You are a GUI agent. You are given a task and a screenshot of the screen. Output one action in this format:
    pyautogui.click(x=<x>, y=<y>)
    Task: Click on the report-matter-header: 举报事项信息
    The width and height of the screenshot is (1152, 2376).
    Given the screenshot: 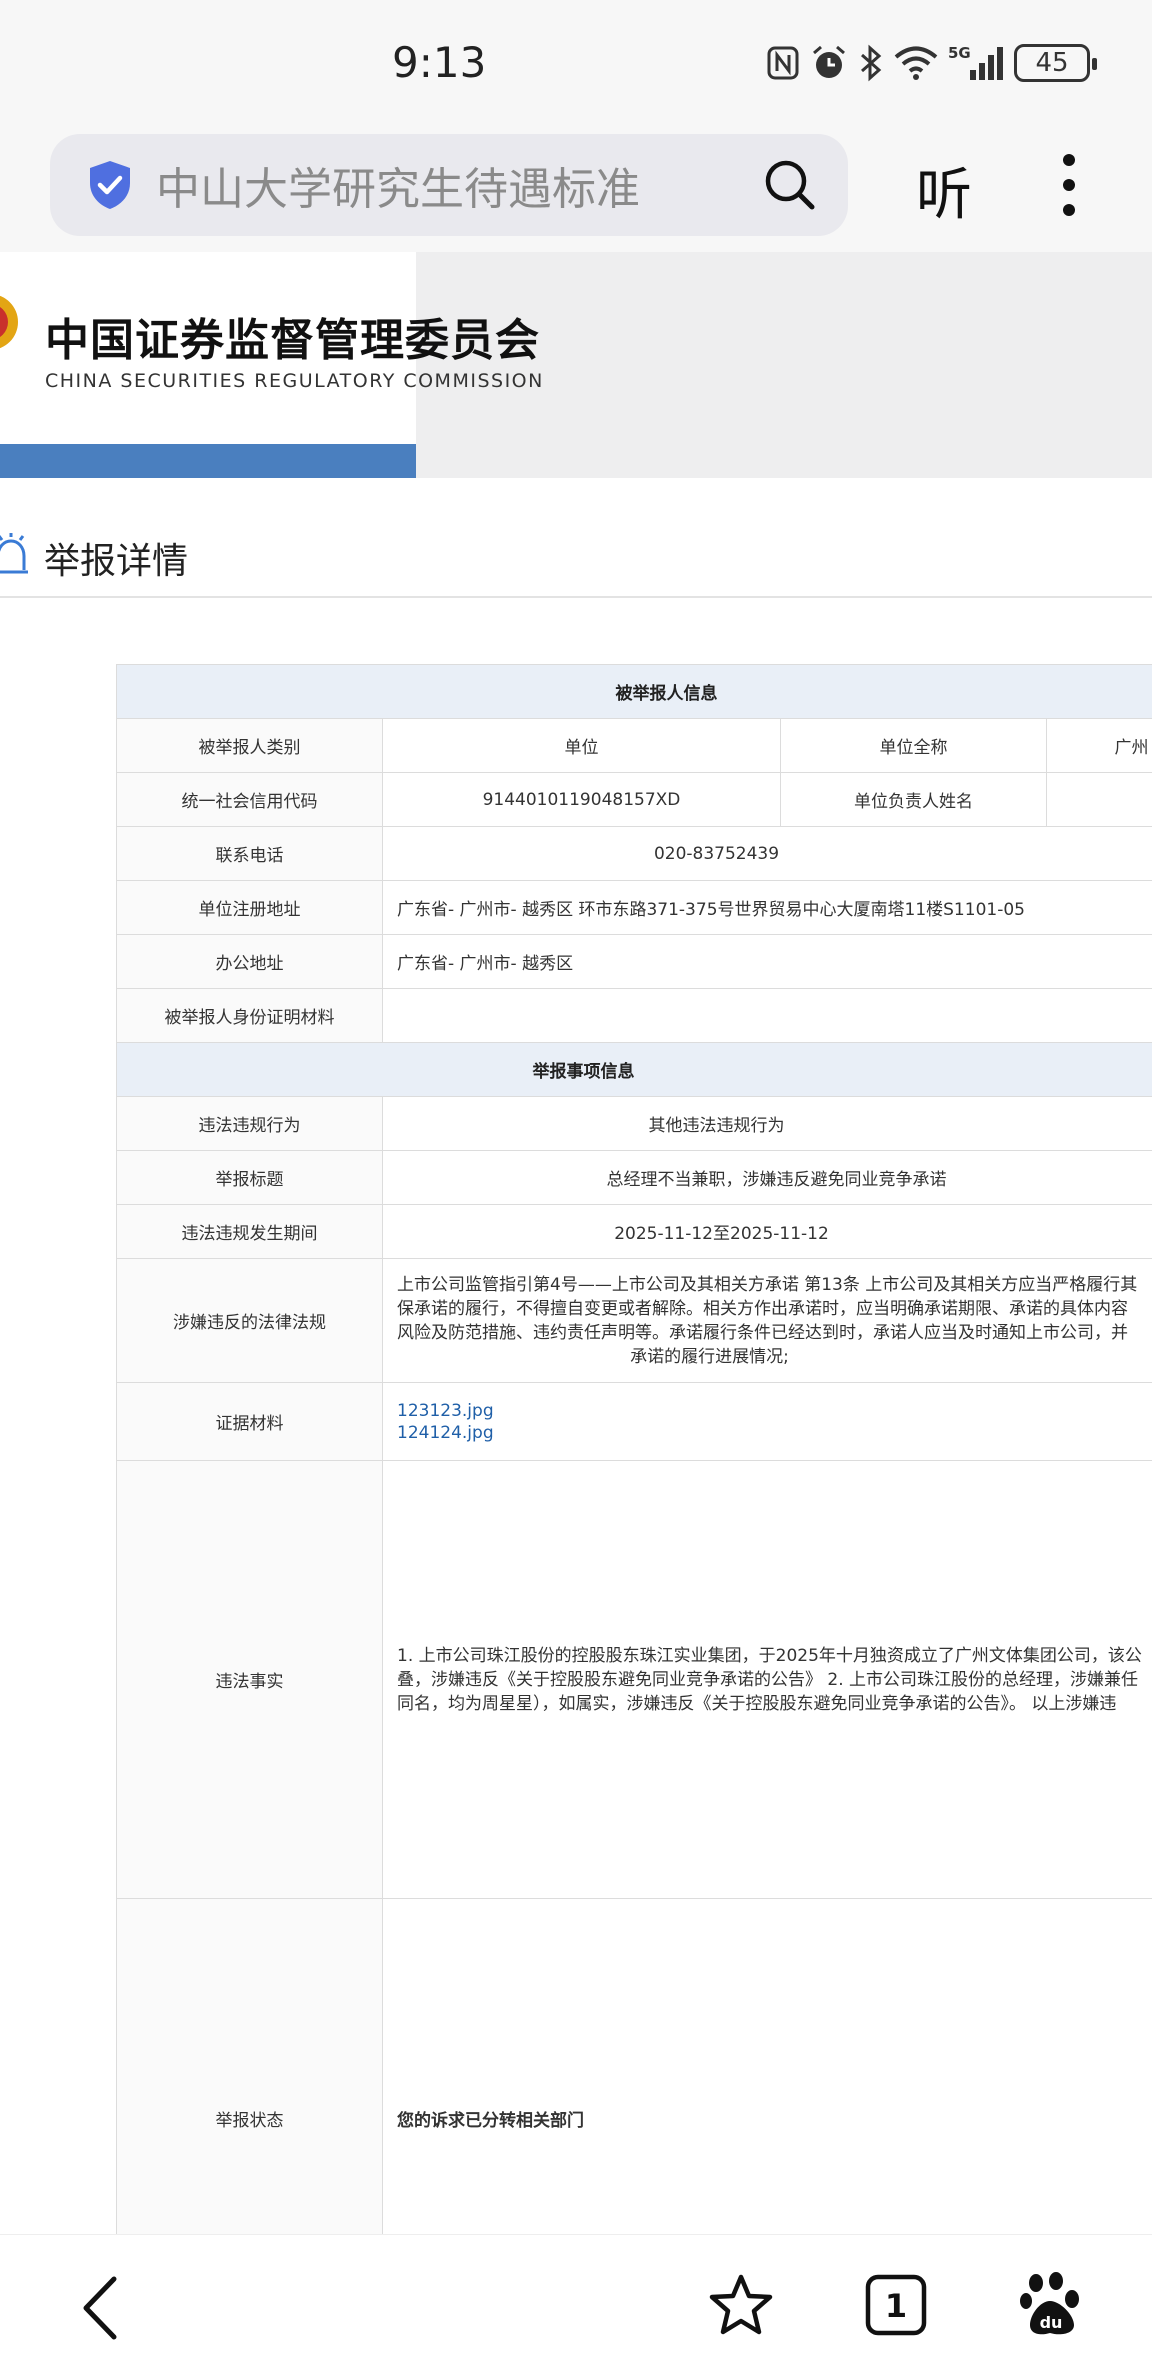 What is the action you would take?
    pyautogui.click(x=634, y=1069)
    